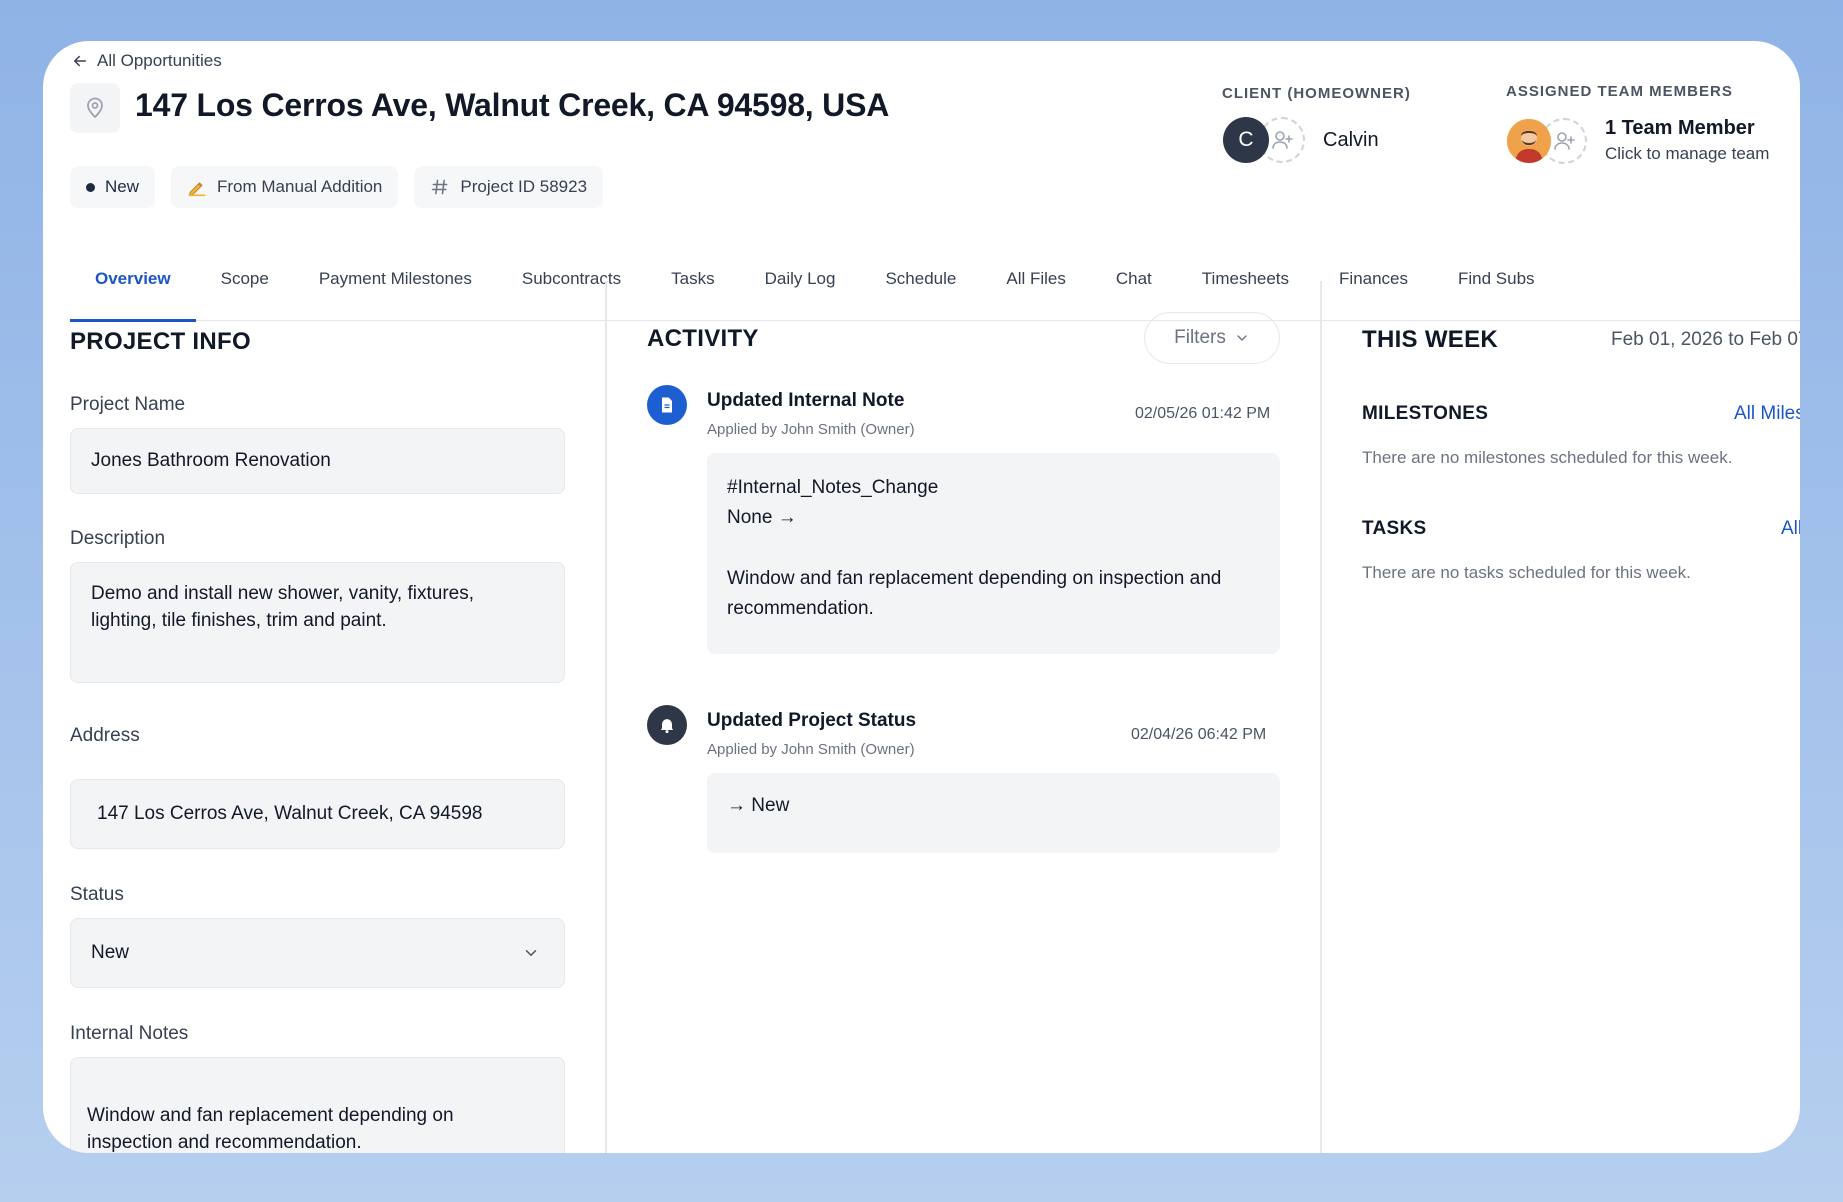  I want to click on back-link: All Opportunities, so click(146, 61).